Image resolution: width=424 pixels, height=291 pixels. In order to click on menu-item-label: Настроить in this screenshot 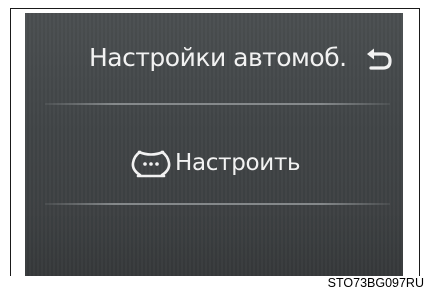, I will do `click(238, 163)`.